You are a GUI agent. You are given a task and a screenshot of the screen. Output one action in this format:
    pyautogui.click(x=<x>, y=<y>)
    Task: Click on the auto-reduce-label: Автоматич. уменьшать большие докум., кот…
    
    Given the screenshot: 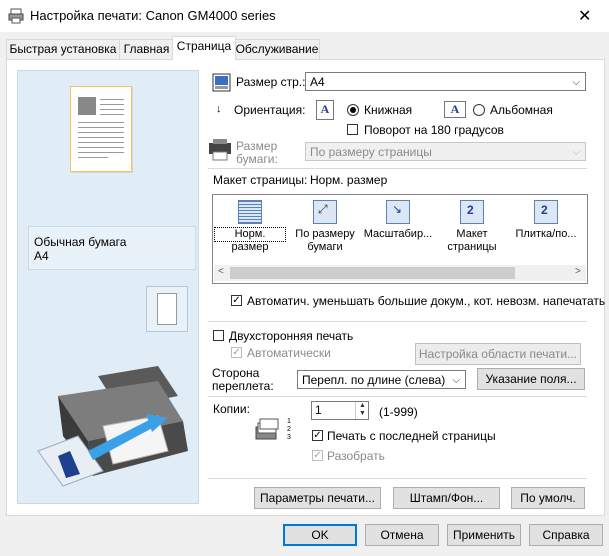 What is the action you would take?
    pyautogui.click(x=426, y=301)
    